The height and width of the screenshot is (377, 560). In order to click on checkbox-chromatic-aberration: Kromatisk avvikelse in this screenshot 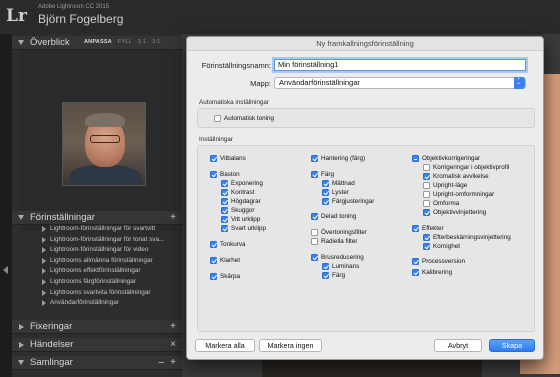, I will do `click(456, 176)`.